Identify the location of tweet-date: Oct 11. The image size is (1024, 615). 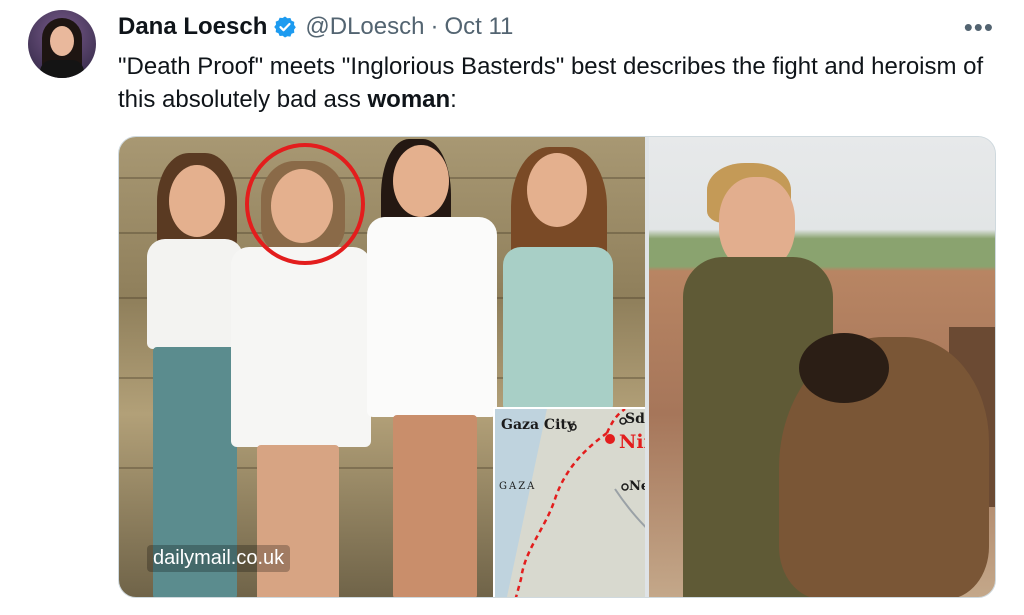
(478, 27).